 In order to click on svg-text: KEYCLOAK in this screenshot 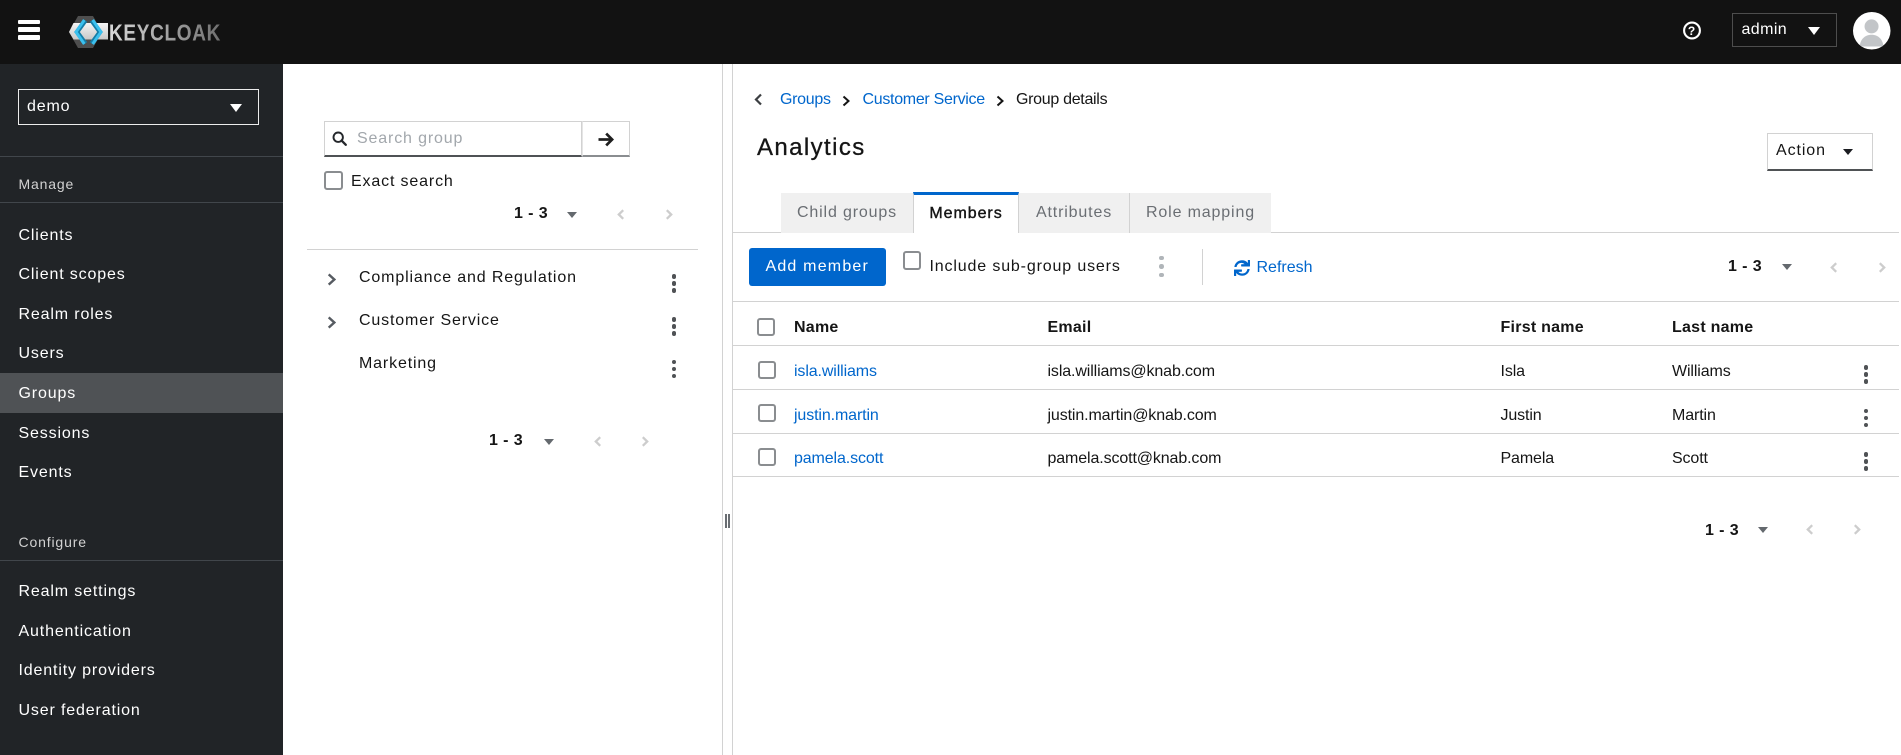, I will do `click(165, 33)`.